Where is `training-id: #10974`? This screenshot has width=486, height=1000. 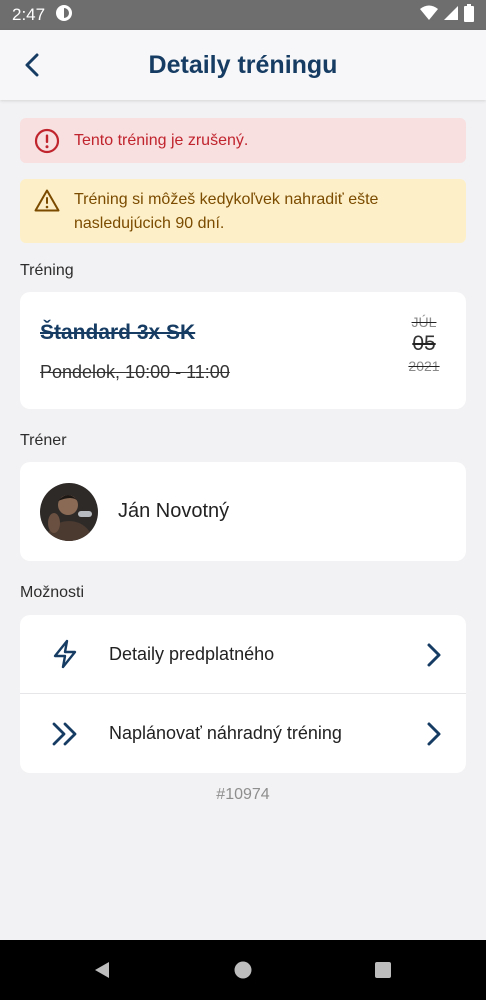 training-id: #10974 is located at coordinates (243, 794).